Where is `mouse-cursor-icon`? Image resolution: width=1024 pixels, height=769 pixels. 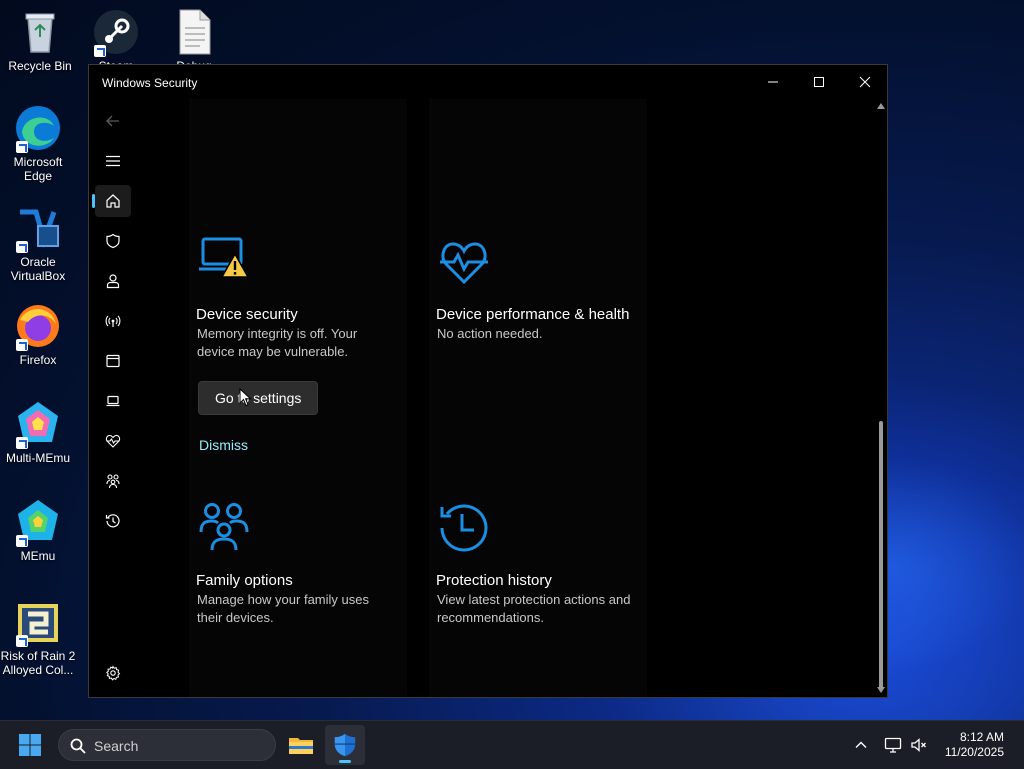
mouse-cursor-icon is located at coordinates (245, 397).